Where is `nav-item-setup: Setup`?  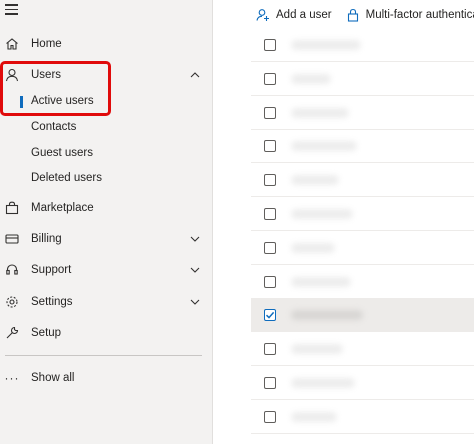 nav-item-setup: Setup is located at coordinates (106, 333).